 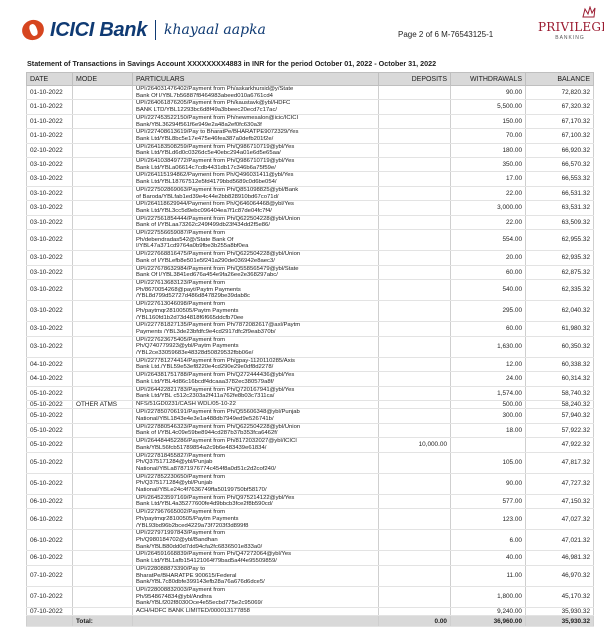 What do you see at coordinates (49, 612) in the screenshot?
I see `cell-date: 07-10-2022` at bounding box center [49, 612].